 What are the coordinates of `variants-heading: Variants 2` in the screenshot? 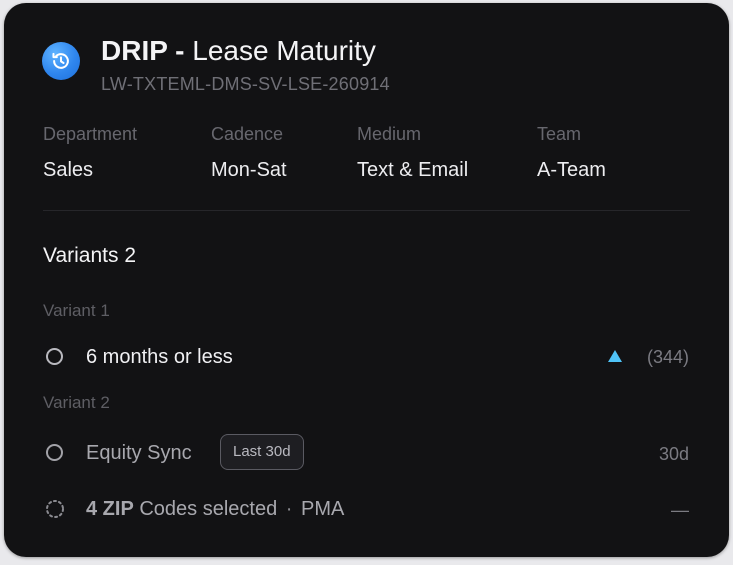 It's located at (89, 255).